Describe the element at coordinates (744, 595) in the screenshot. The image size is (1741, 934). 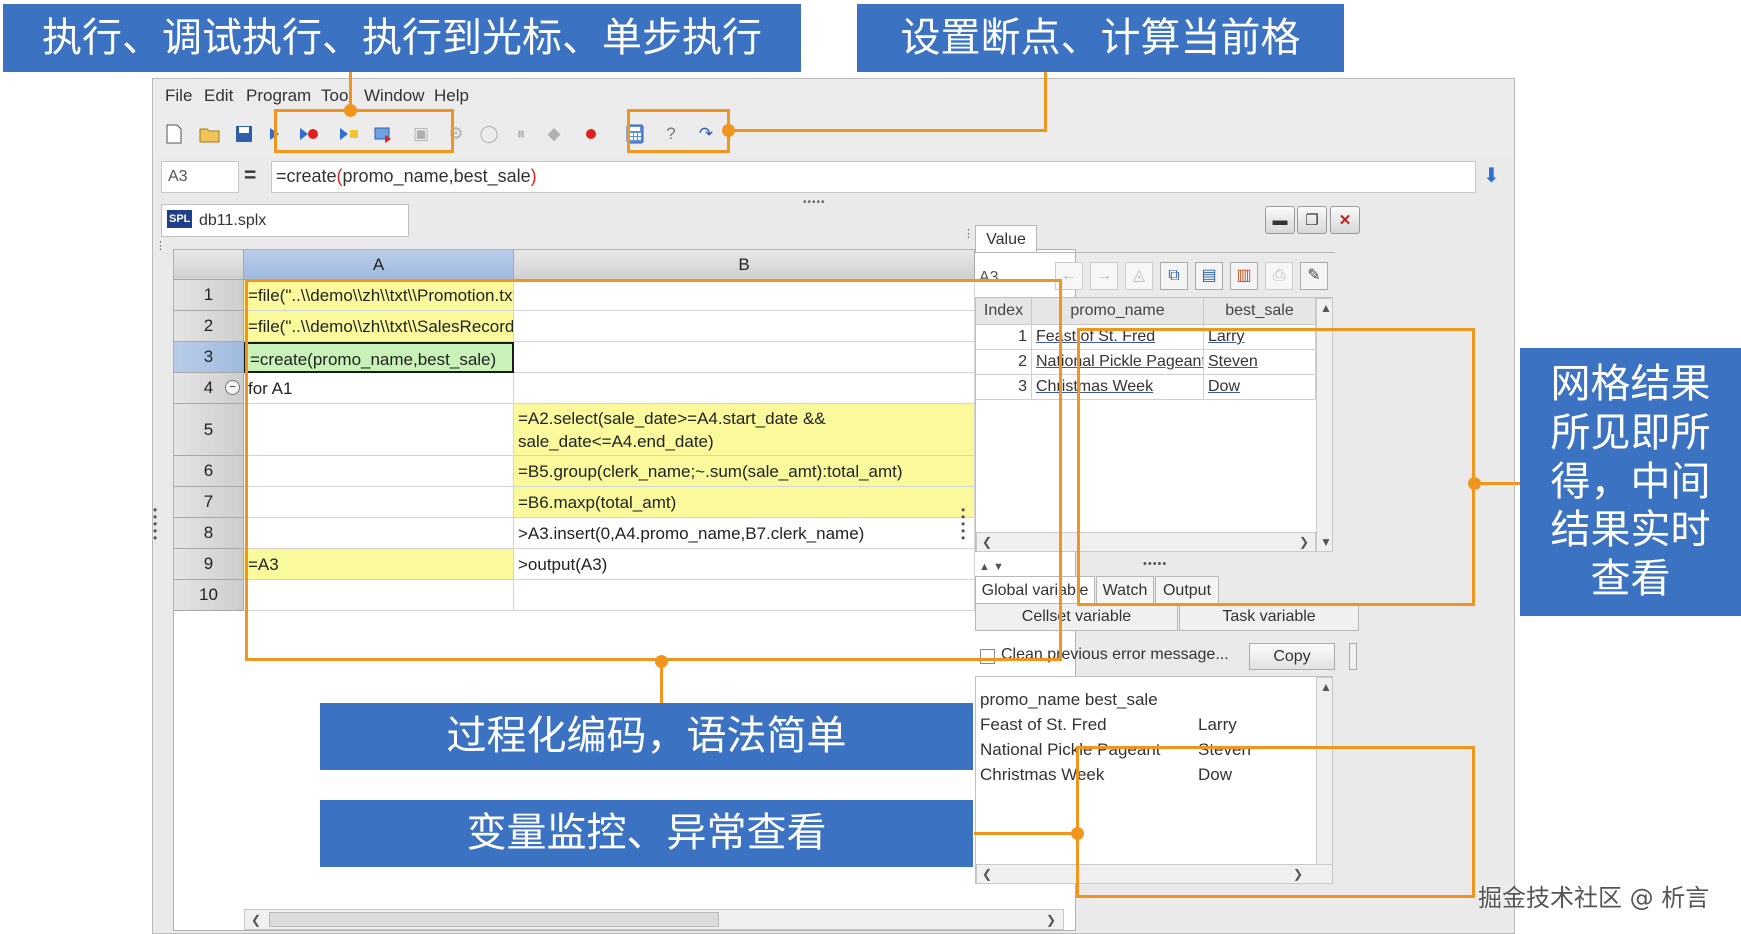
I see `cell-b10` at that location.